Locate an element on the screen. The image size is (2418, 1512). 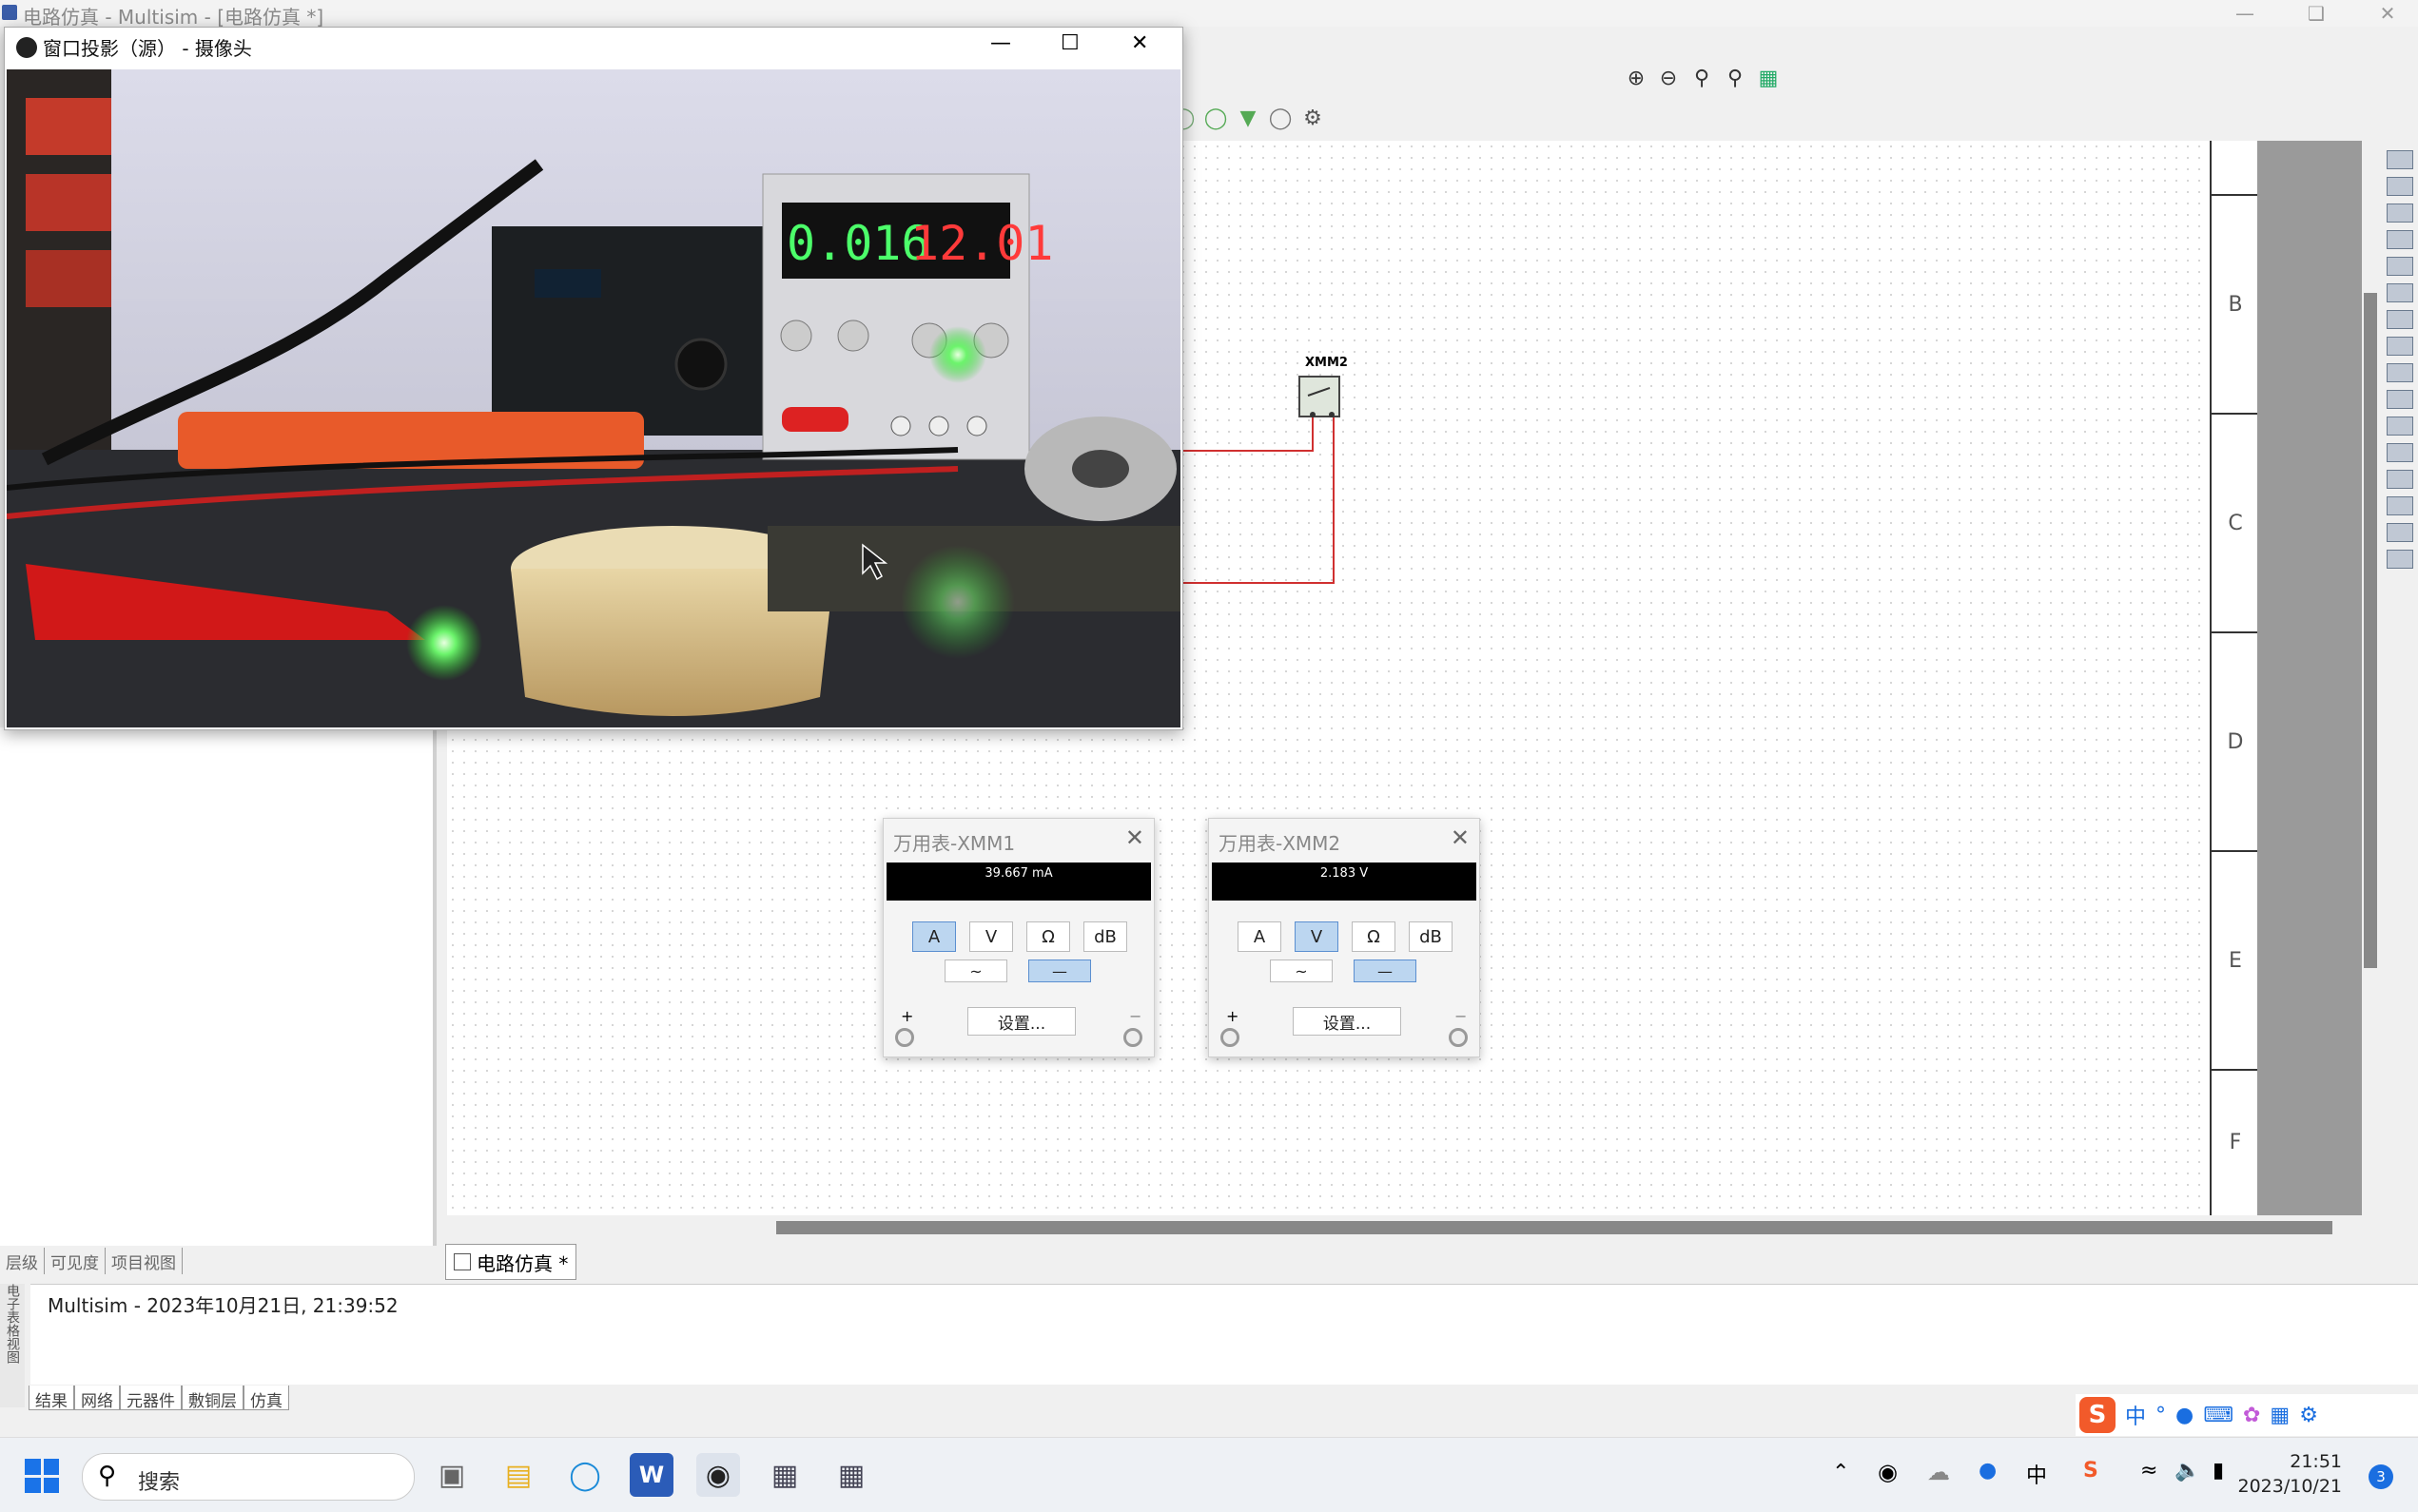
horizontal-scrollbar is located at coordinates (1408, 1227).